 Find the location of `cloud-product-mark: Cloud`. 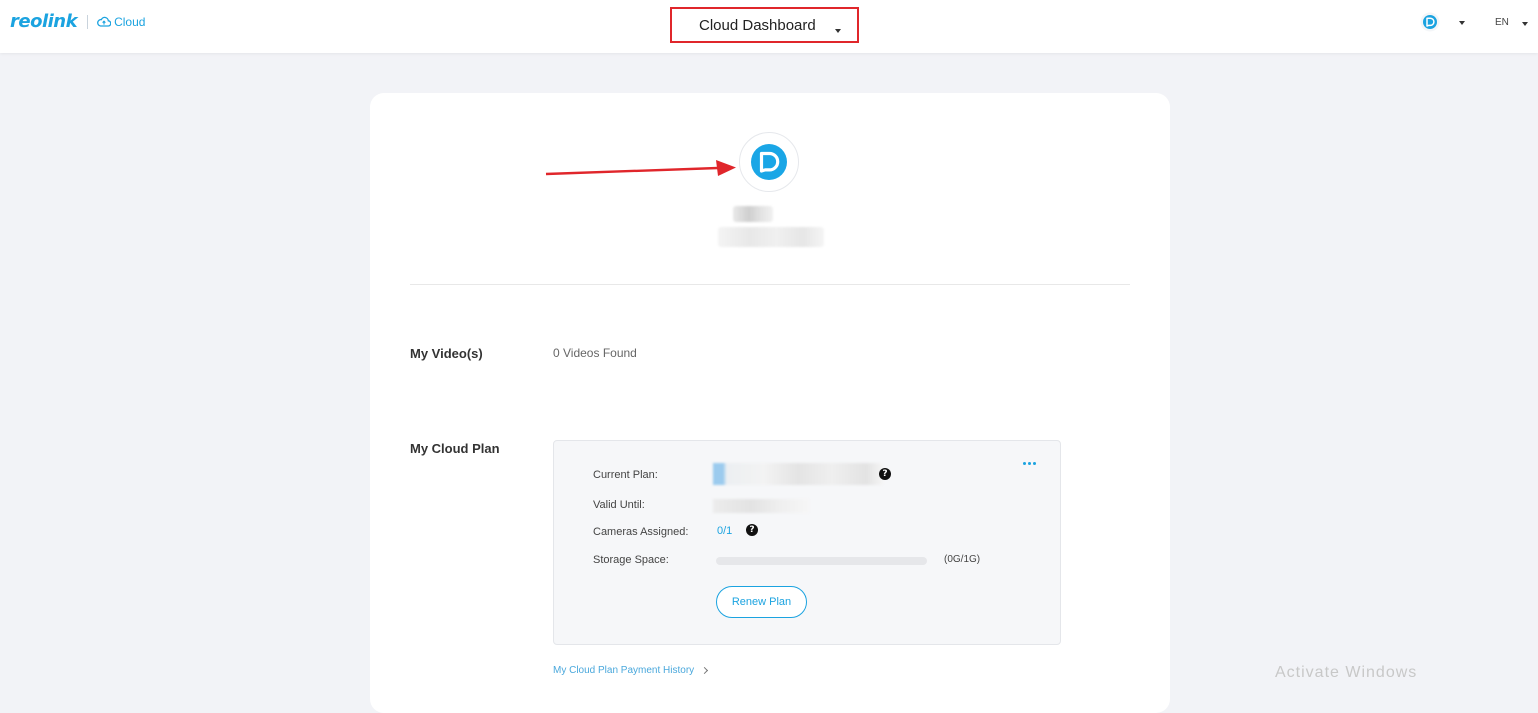

cloud-product-mark: Cloud is located at coordinates (121, 22).